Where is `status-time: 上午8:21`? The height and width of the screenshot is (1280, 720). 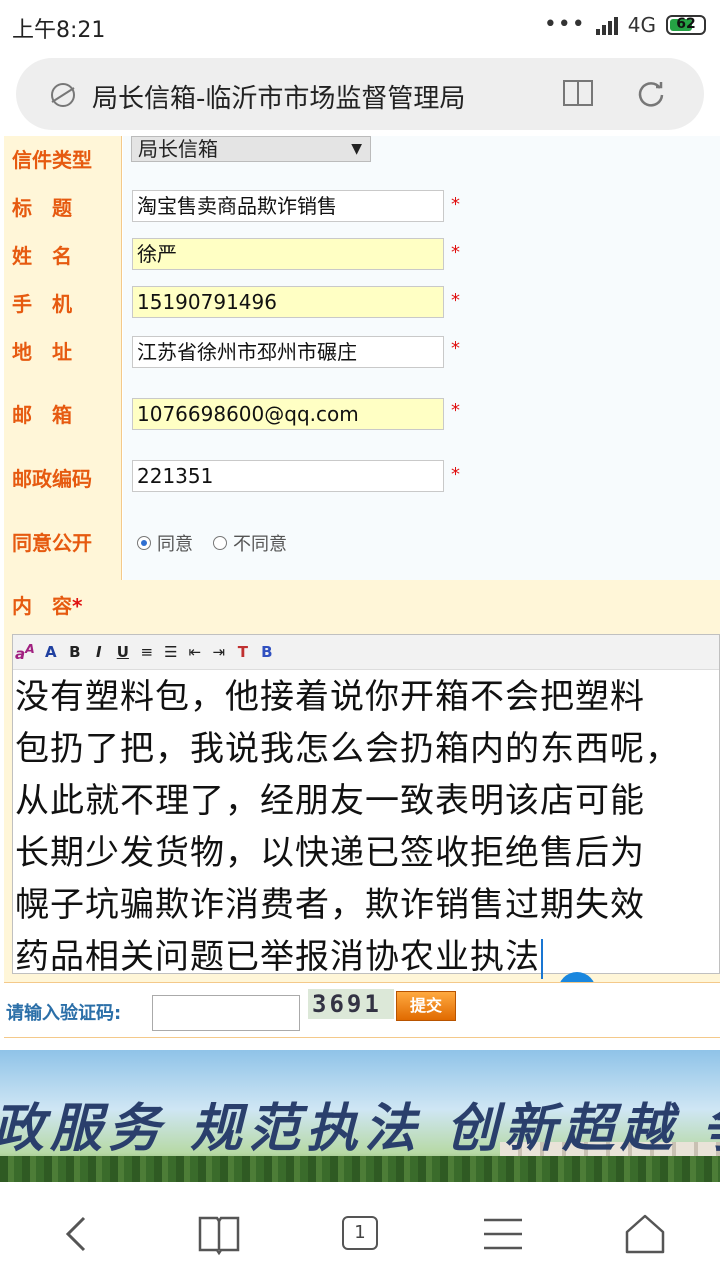
status-time: 上午8:21 is located at coordinates (59, 30).